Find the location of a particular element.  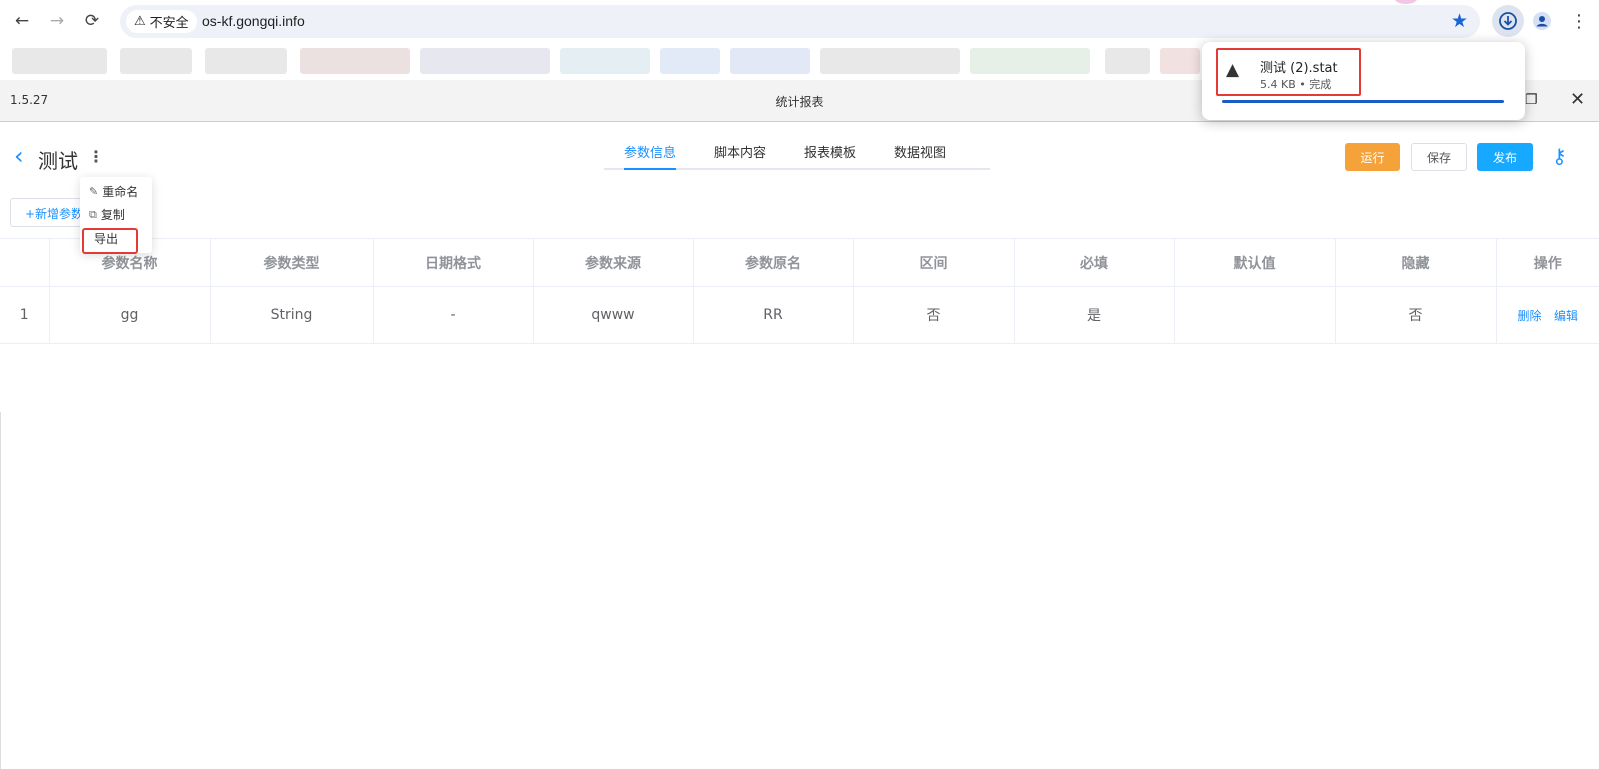

address-bar: ⚠ 不安全 os-kf.gongqi.info ★ is located at coordinates (800, 21).